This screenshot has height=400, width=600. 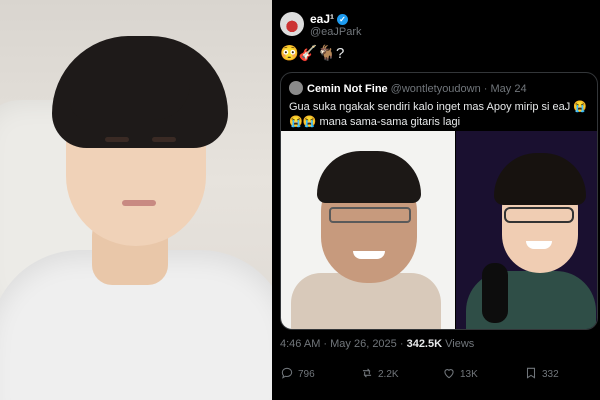 What do you see at coordinates (368, 230) in the screenshot?
I see `quoted-image-left` at bounding box center [368, 230].